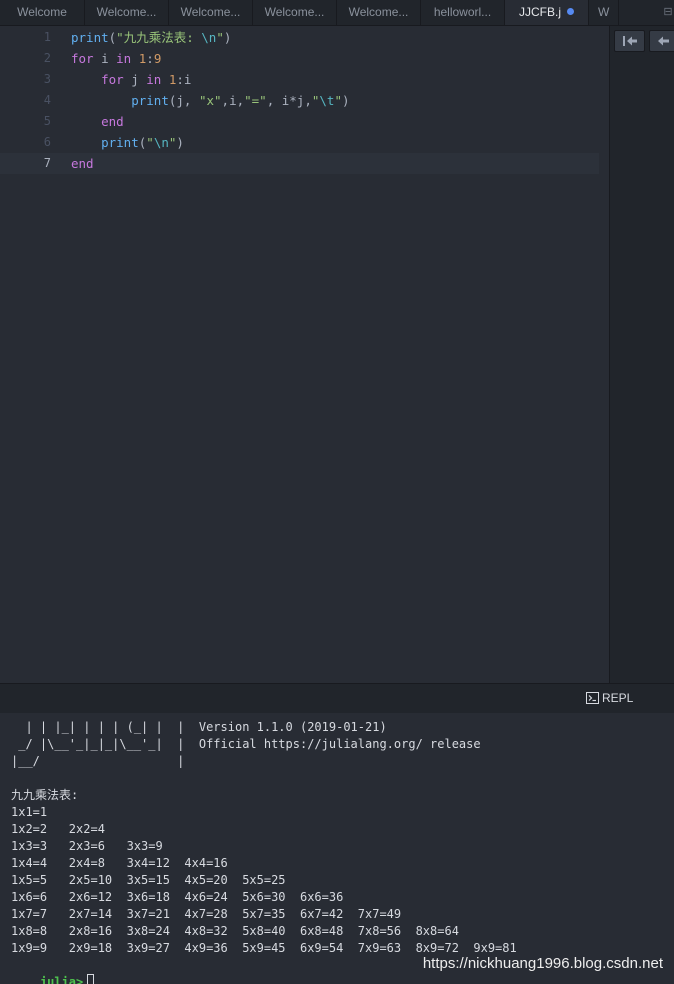 The height and width of the screenshot is (984, 674). I want to click on jump-to-start-button, so click(629, 41).